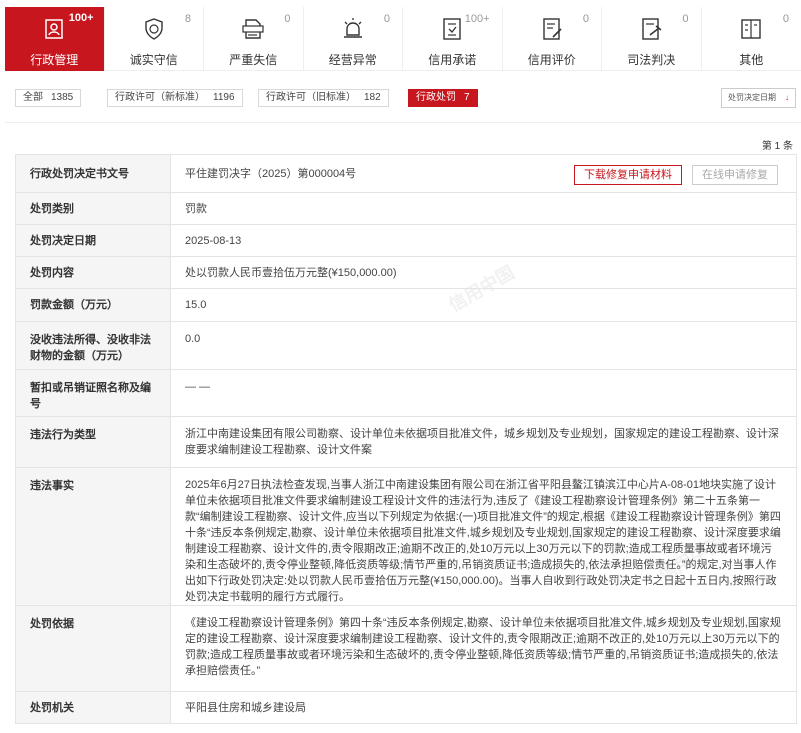 This screenshot has height=733, width=801. I want to click on field-key: 没收违法所得、没收非法财物的金额（万元）, so click(93, 345).